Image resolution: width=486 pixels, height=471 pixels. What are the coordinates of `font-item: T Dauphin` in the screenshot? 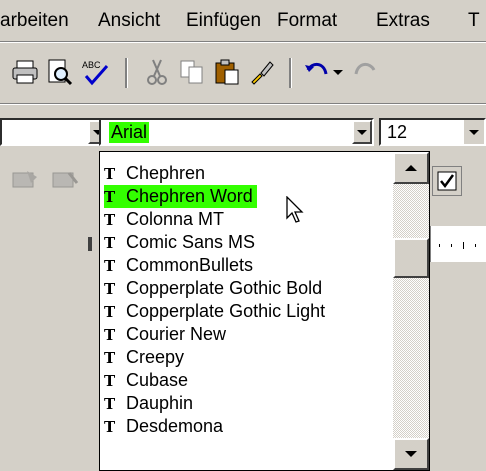 It's located at (148, 403).